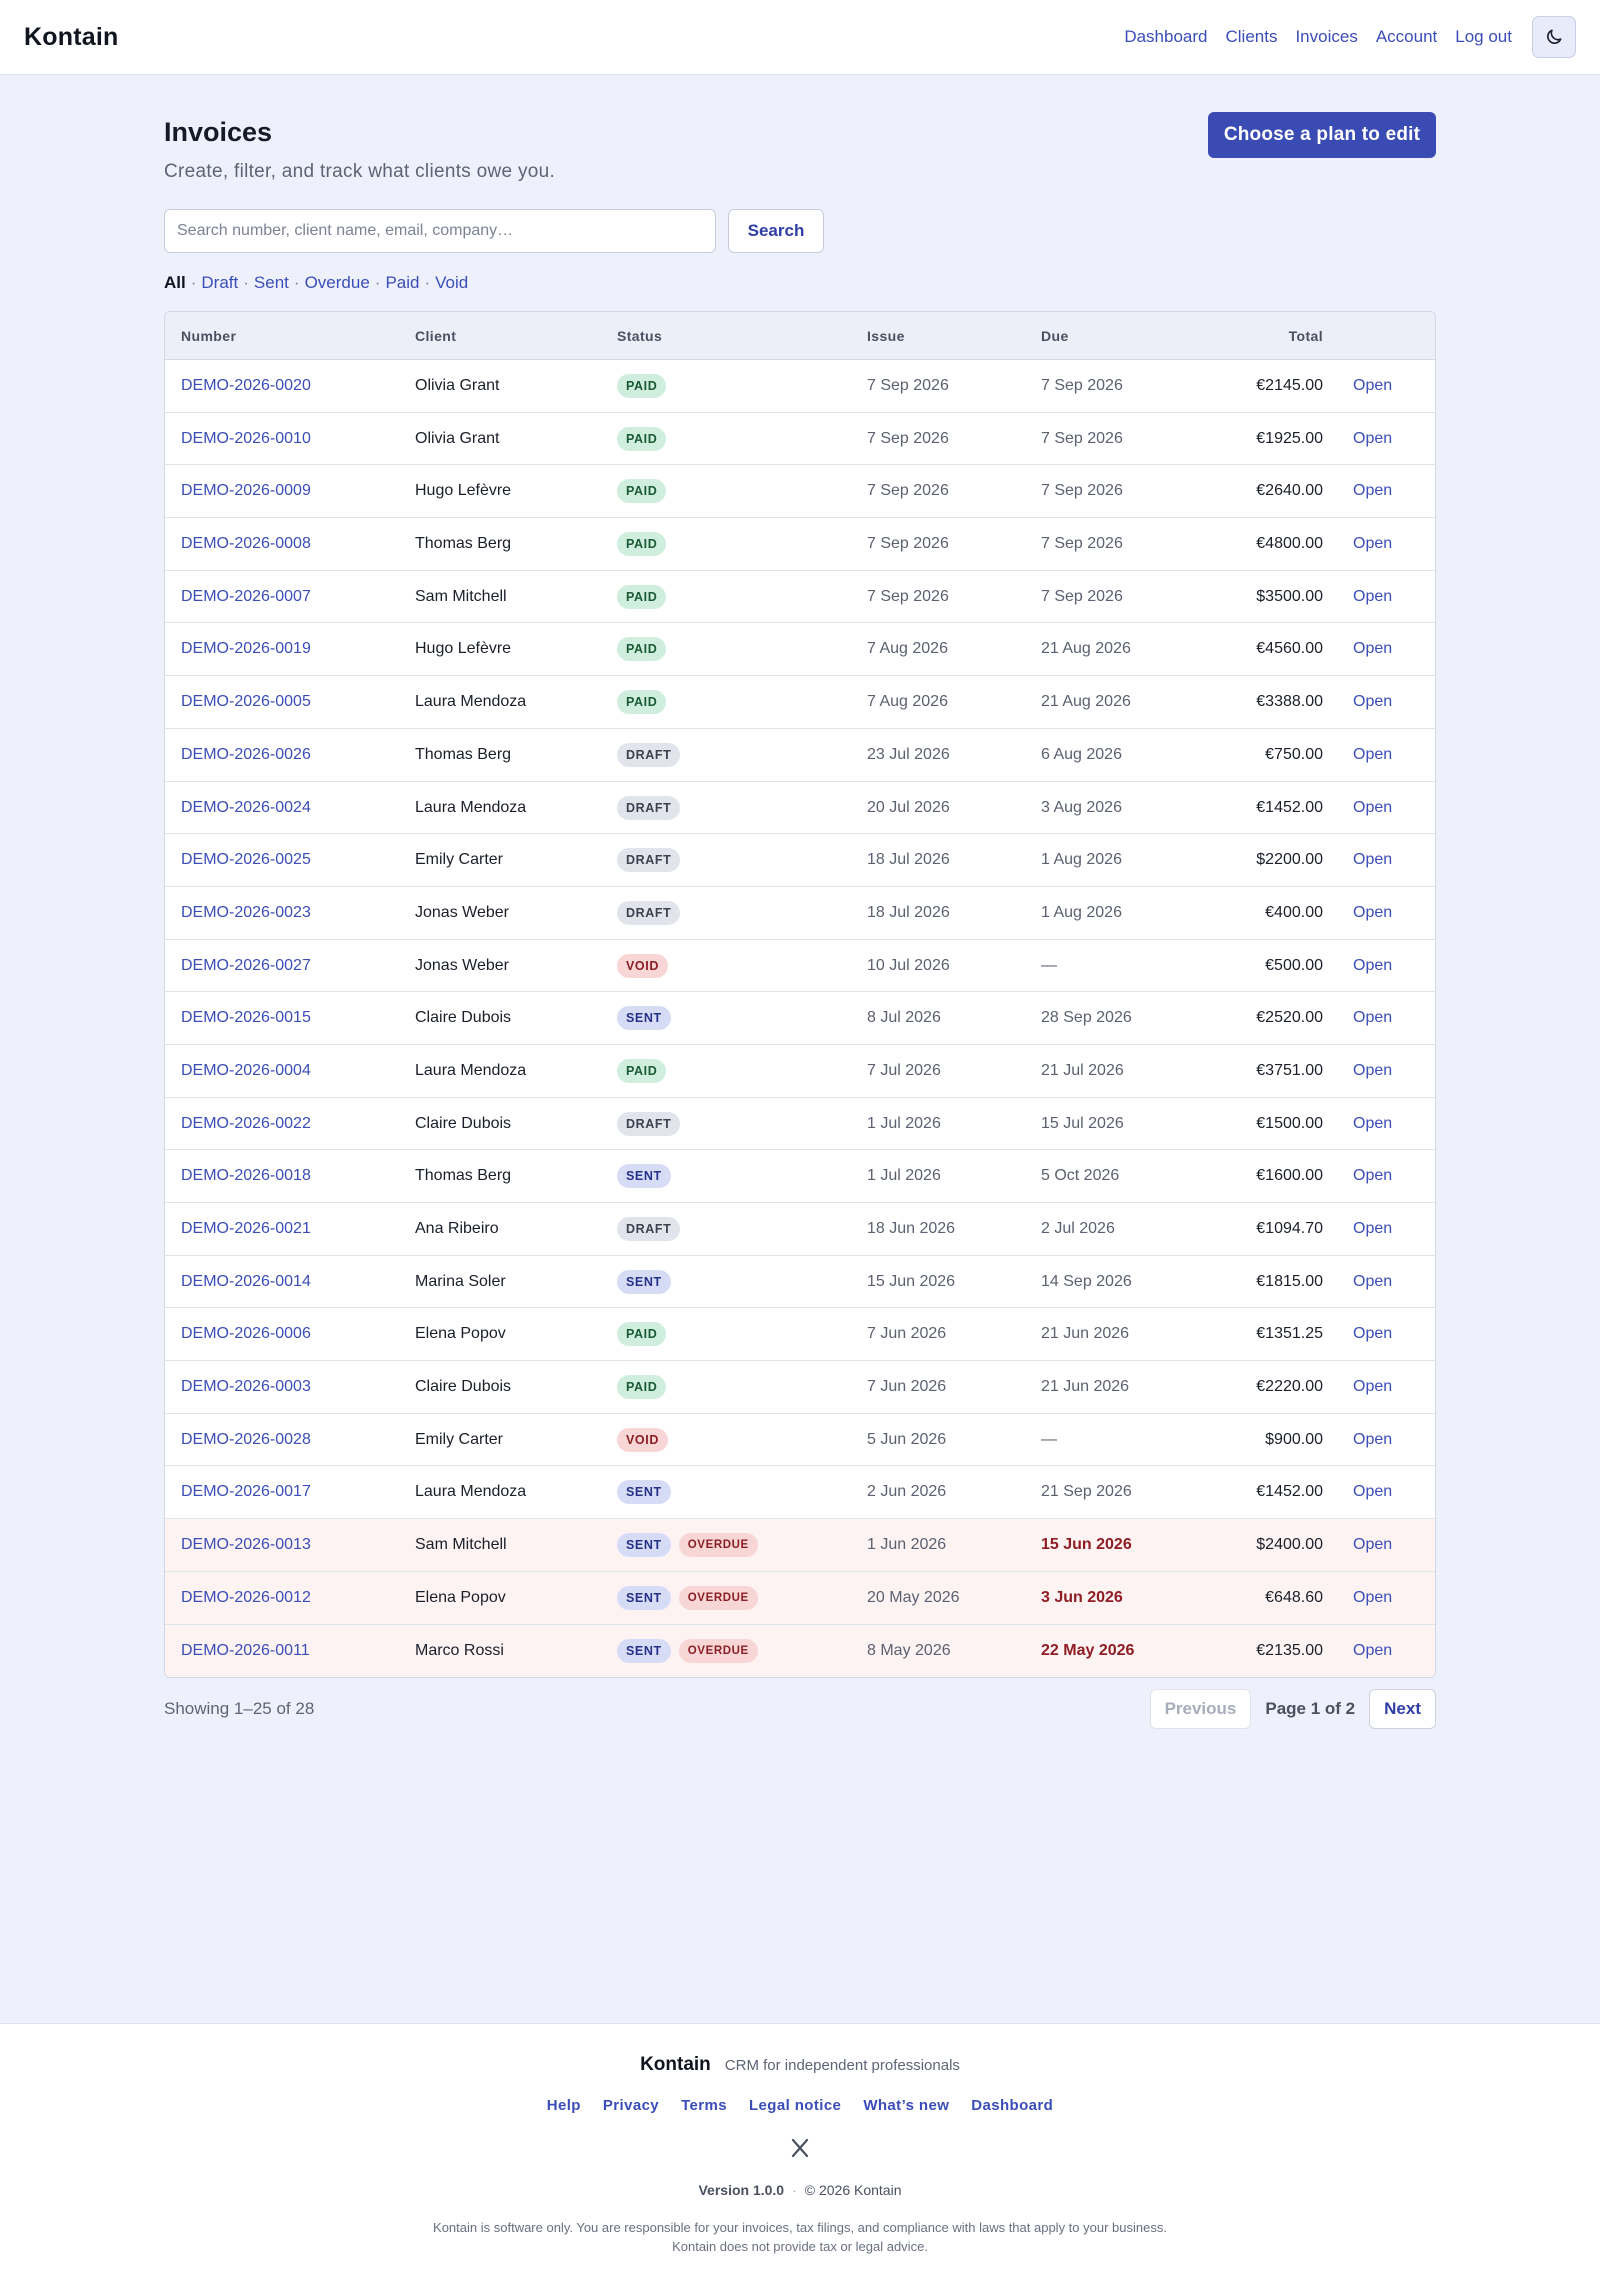  Describe the element at coordinates (1406, 37) in the screenshot. I see `nav-account: Account` at that location.